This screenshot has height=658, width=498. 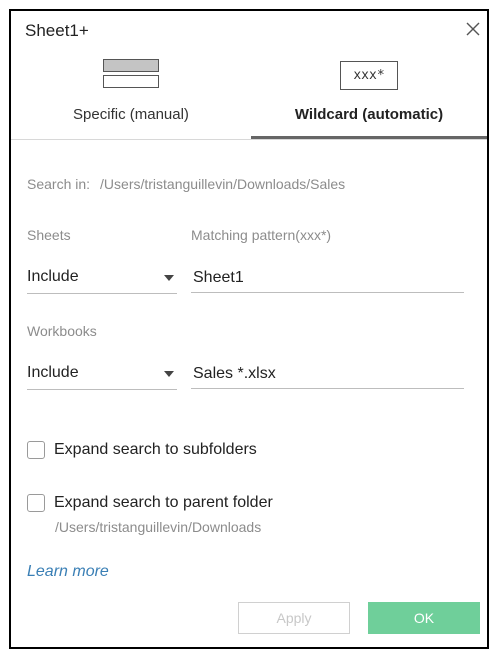 I want to click on title-bar: Sheet1+, so click(x=249, y=29).